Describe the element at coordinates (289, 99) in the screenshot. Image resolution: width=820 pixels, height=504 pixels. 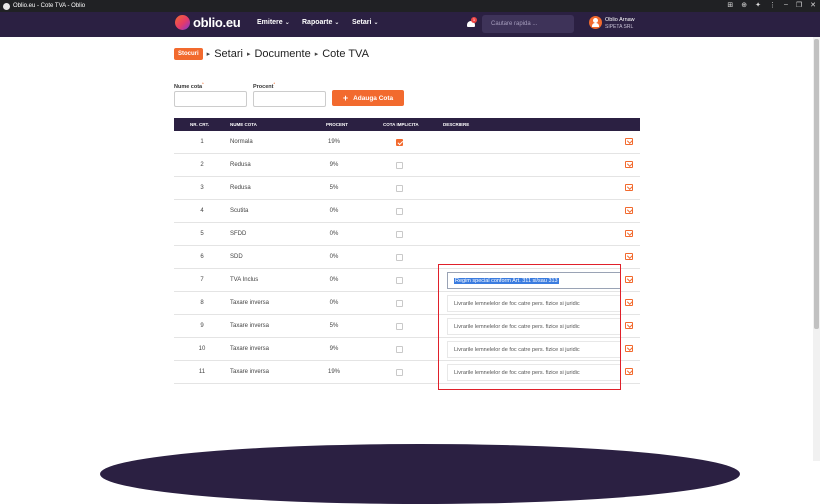
I see `percent-input` at that location.